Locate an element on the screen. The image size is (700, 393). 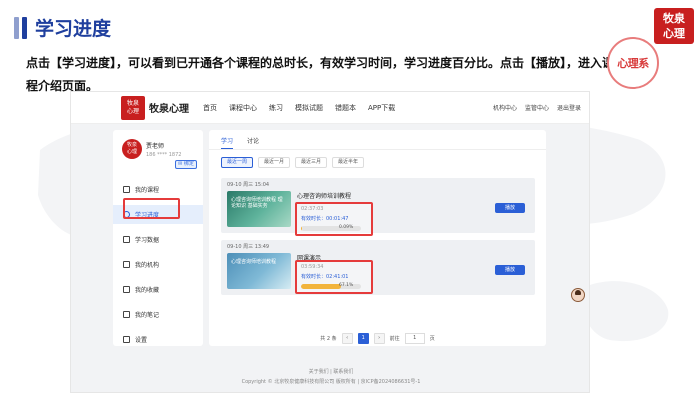
page-1-button: 1 is located at coordinates (363, 338).